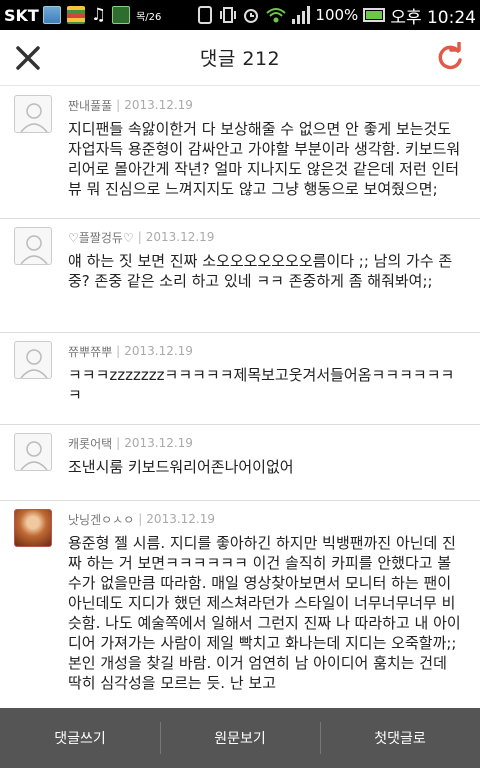 The image size is (480, 768). Describe the element at coordinates (266, 519) in the screenshot. I see `comment-meta: 낫닝겐ㅇㅅㅇ | 2013.12.19` at that location.